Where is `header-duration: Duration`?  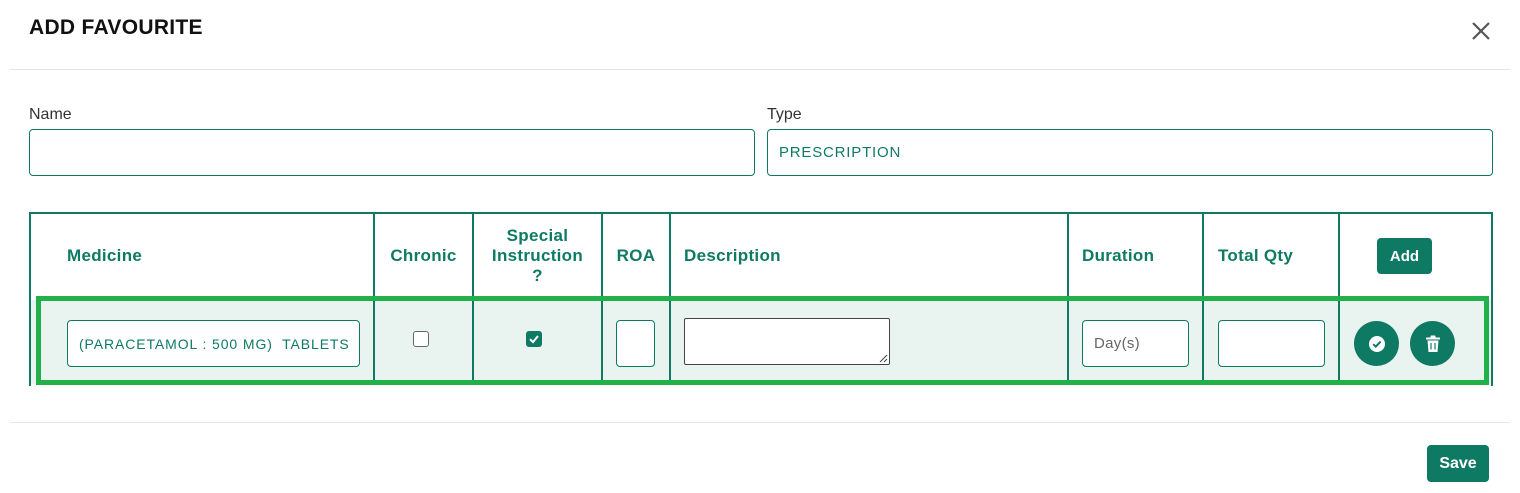
header-duration: Duration is located at coordinates (1118, 255).